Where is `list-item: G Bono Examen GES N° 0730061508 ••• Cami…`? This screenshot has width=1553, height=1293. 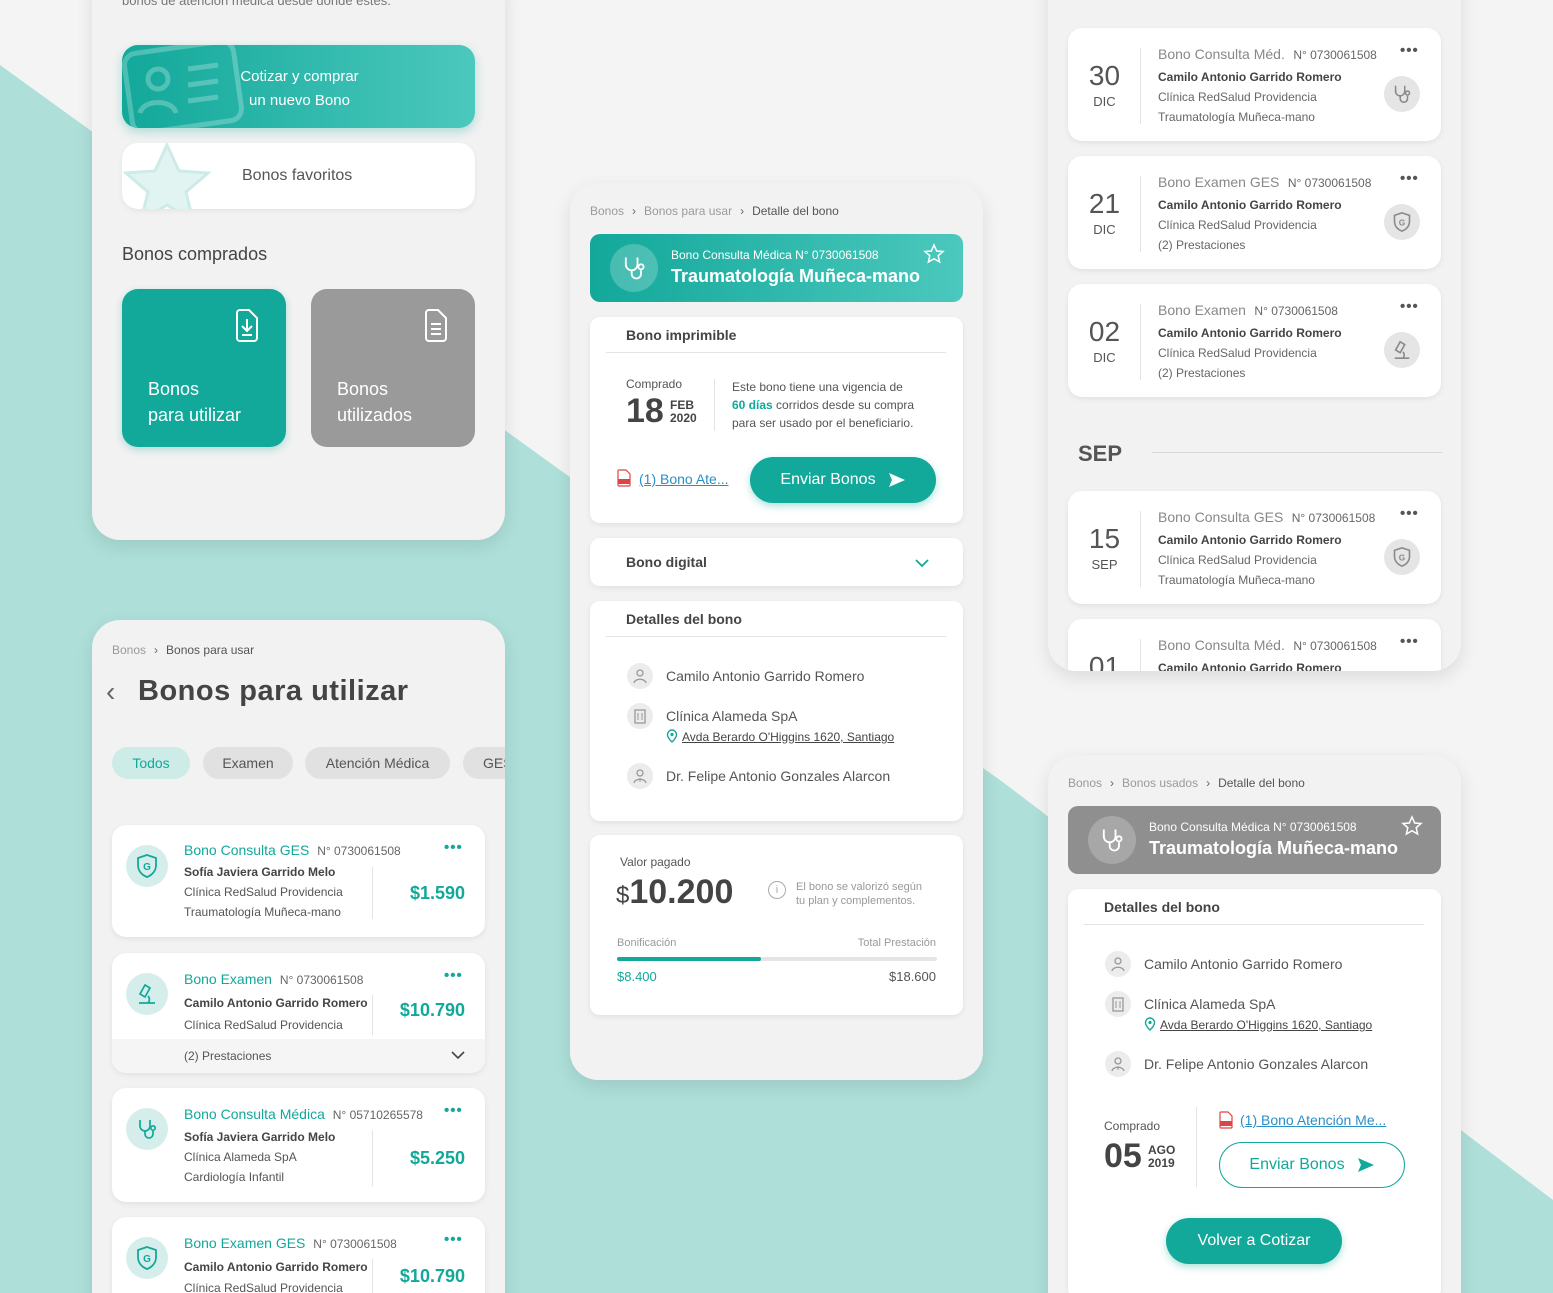
list-item: G Bono Examen GES N° 0730061508 ••• Cami… is located at coordinates (298, 1255).